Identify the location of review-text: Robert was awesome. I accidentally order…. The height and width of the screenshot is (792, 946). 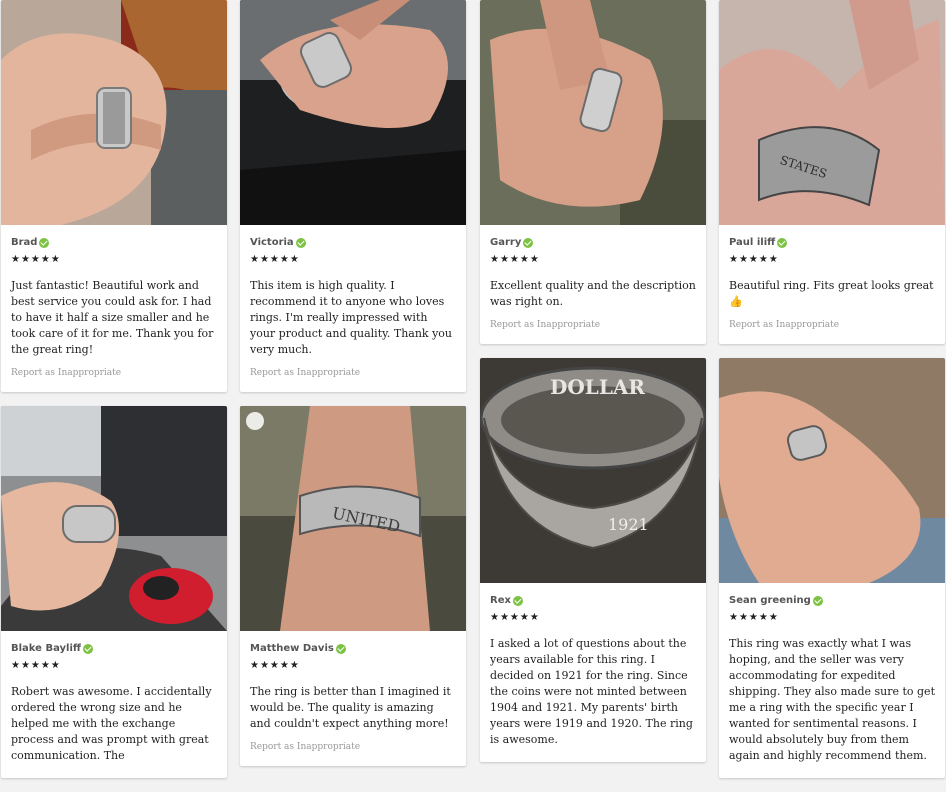
(111, 723).